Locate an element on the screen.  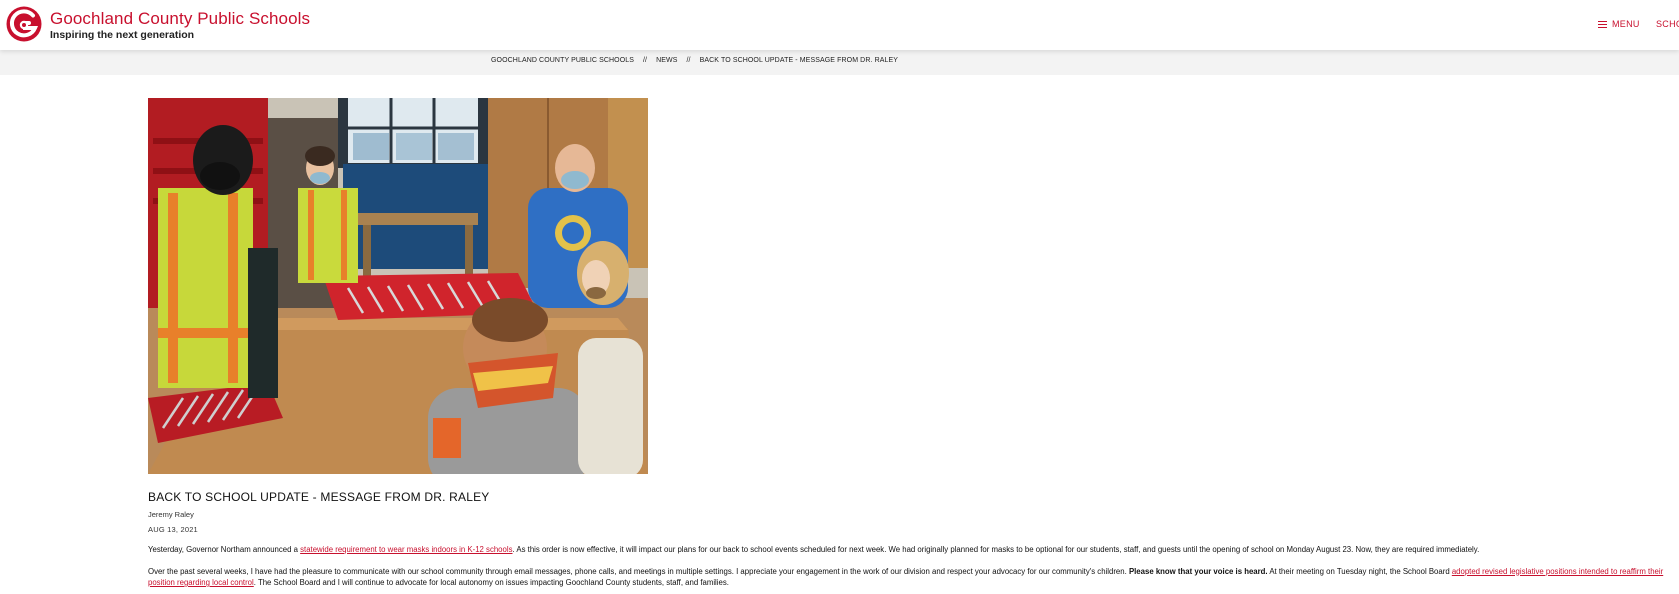
breadcrumb-item-news: NEWS is located at coordinates (666, 60).